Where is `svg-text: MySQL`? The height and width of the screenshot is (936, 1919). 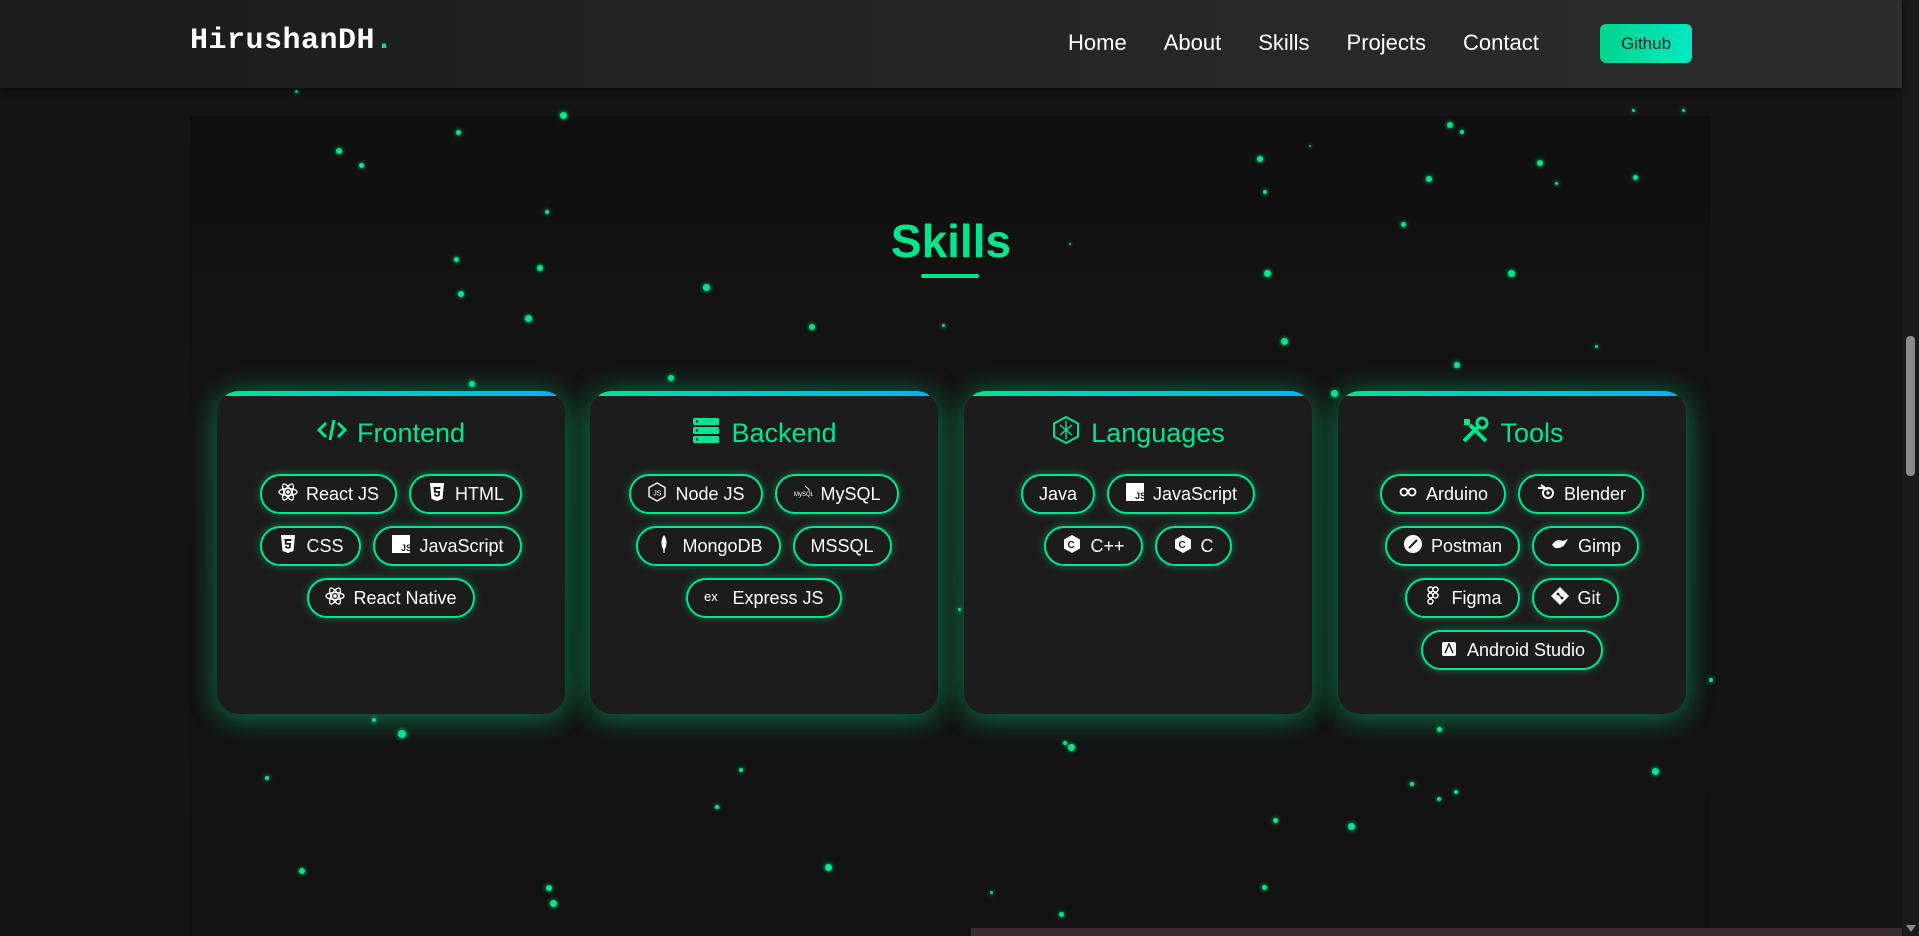
svg-text: MySQL is located at coordinates (803, 495).